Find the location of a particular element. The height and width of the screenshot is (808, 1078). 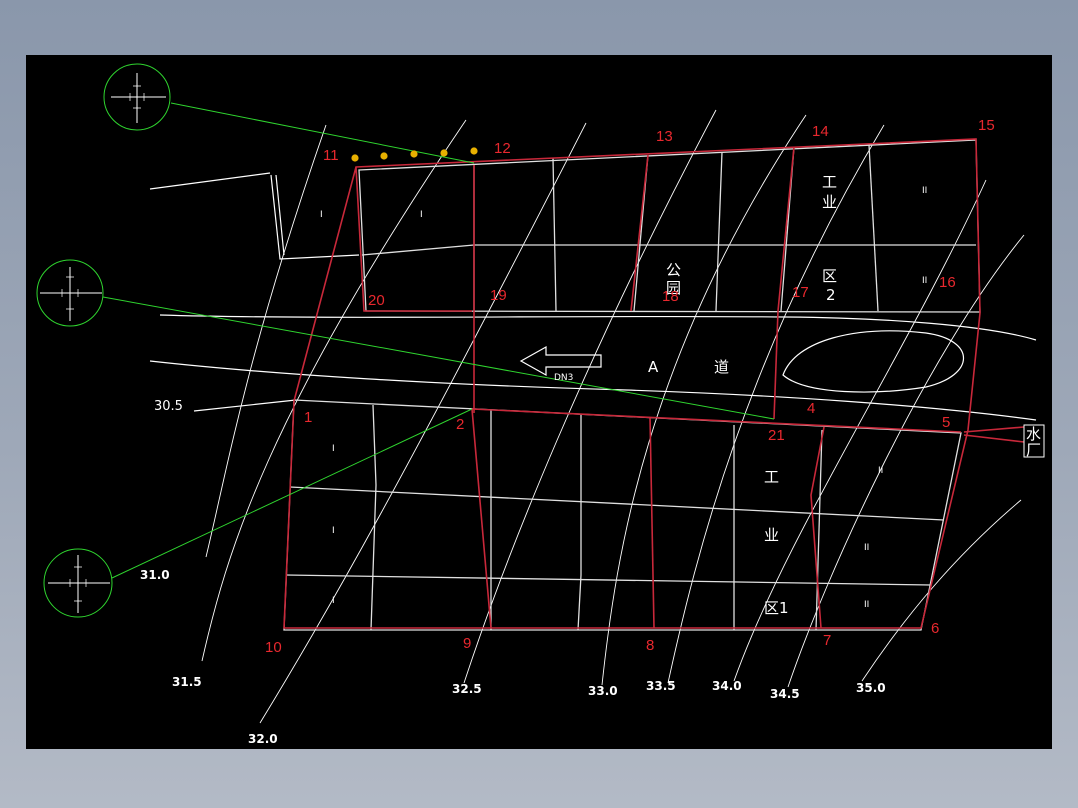

node-5: 5 is located at coordinates (946, 422).